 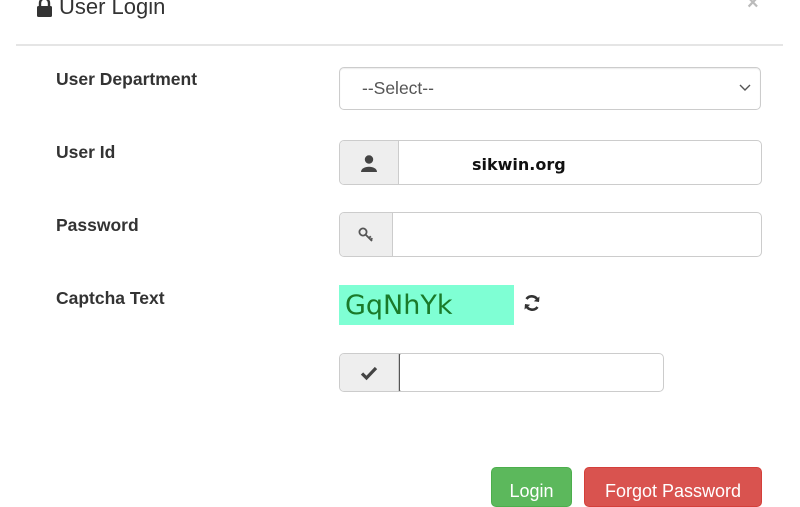 I want to click on captcha-label: Captcha Text, so click(x=110, y=298).